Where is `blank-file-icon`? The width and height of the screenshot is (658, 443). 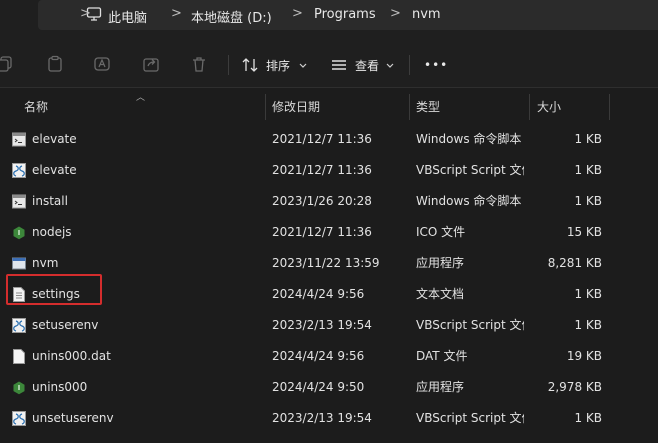 blank-file-icon is located at coordinates (19, 356).